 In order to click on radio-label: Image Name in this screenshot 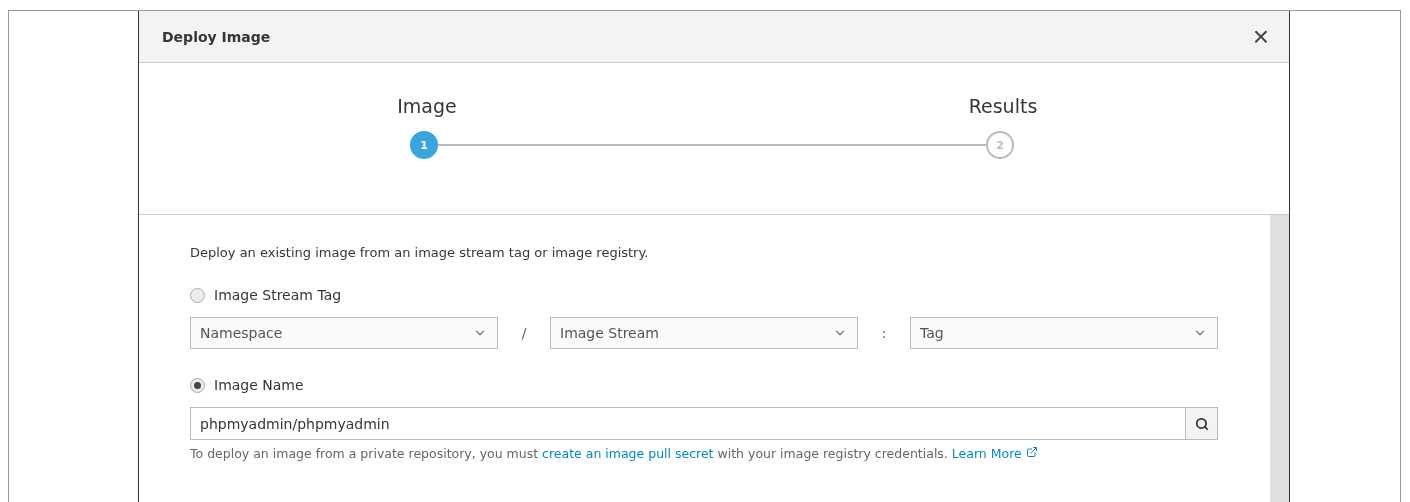, I will do `click(259, 385)`.